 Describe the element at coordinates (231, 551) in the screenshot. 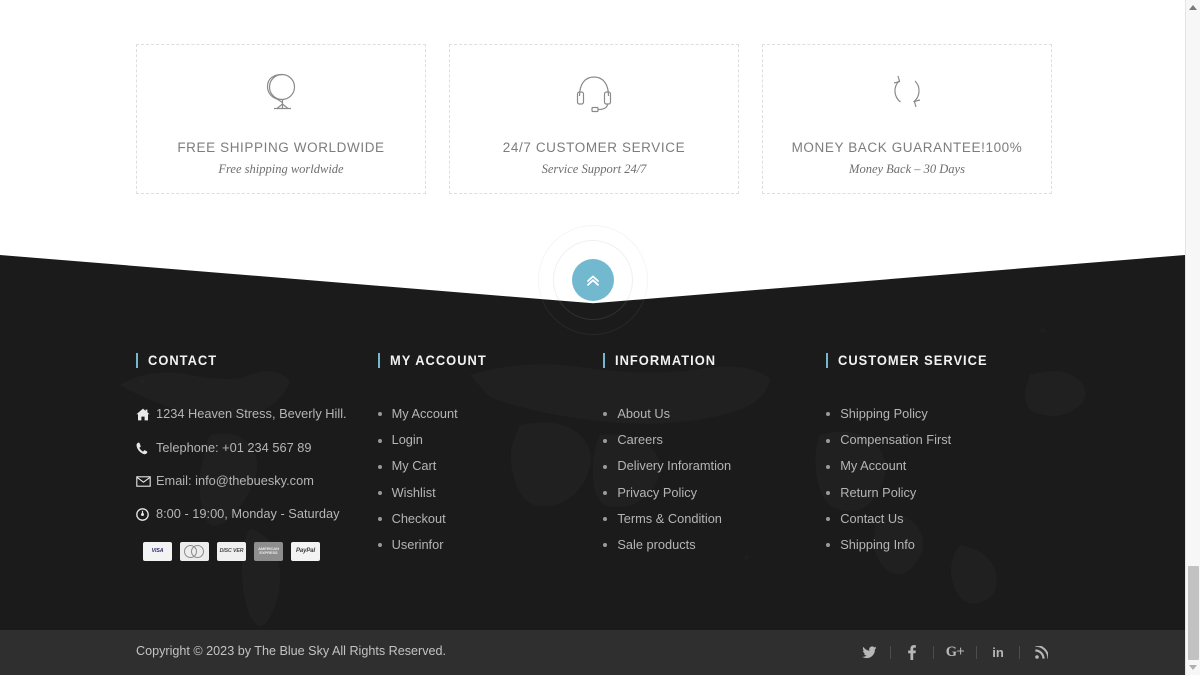

I see `discover-card-icon: DISC VER` at that location.